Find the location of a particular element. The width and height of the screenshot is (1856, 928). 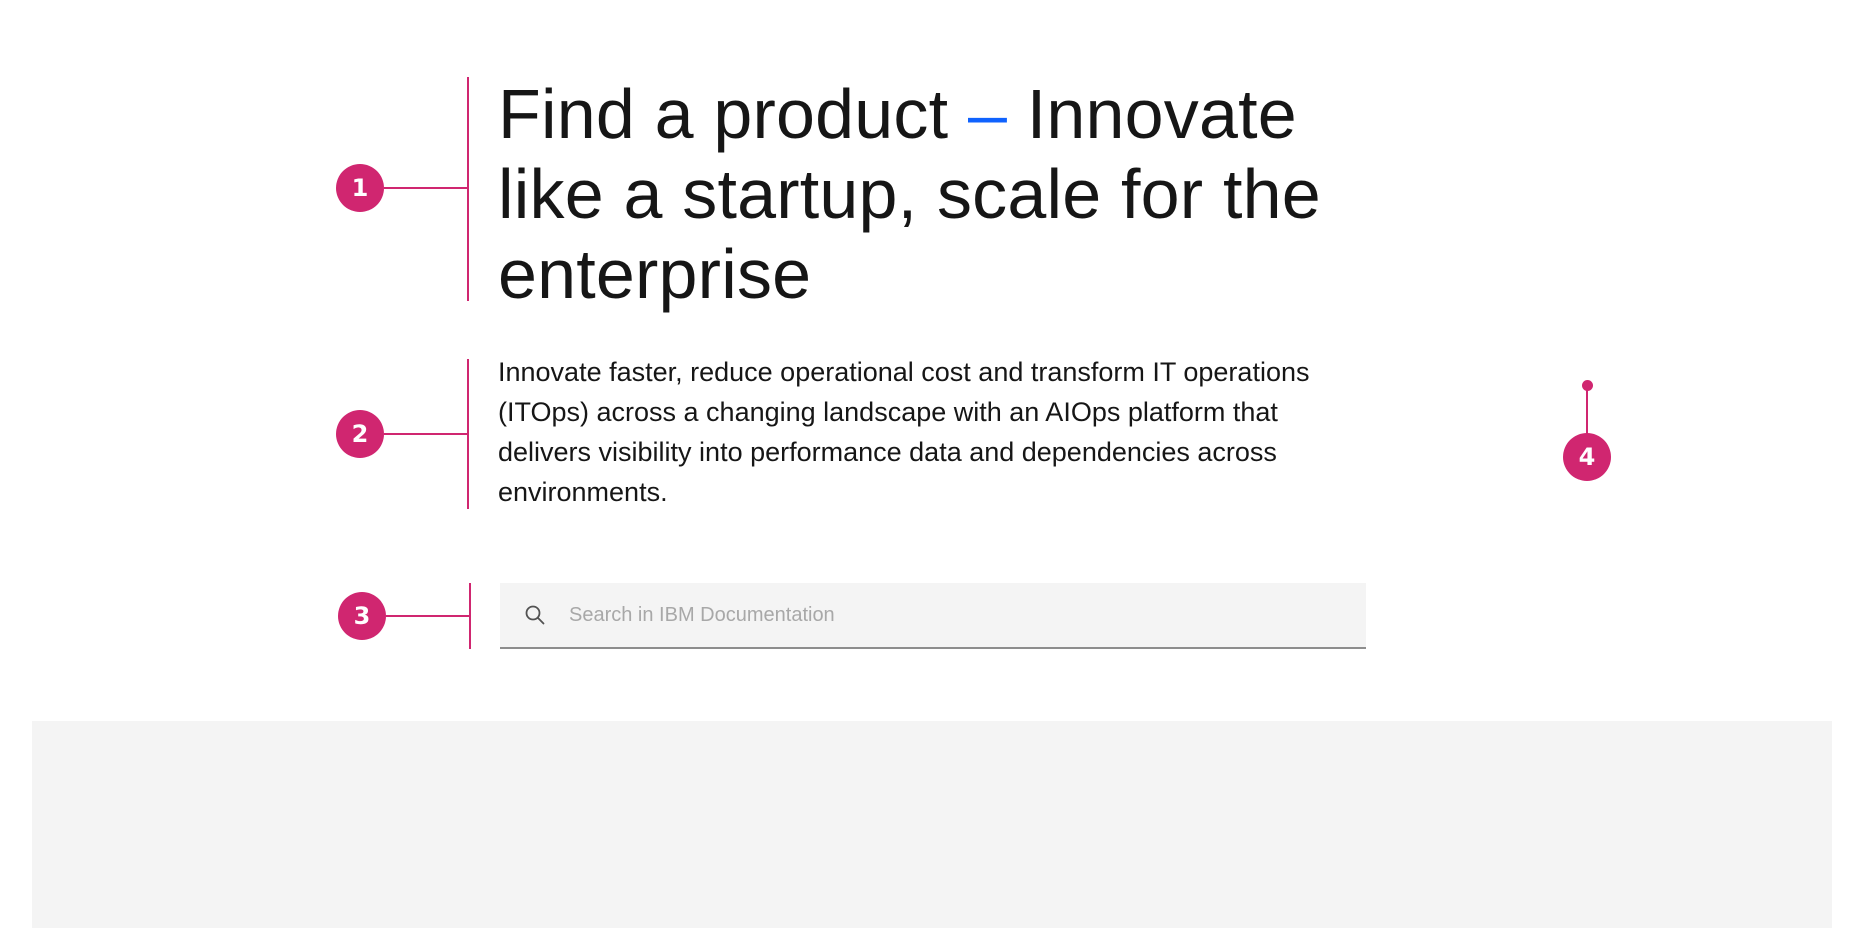

annotation-4-leader is located at coordinates (1587, 410).